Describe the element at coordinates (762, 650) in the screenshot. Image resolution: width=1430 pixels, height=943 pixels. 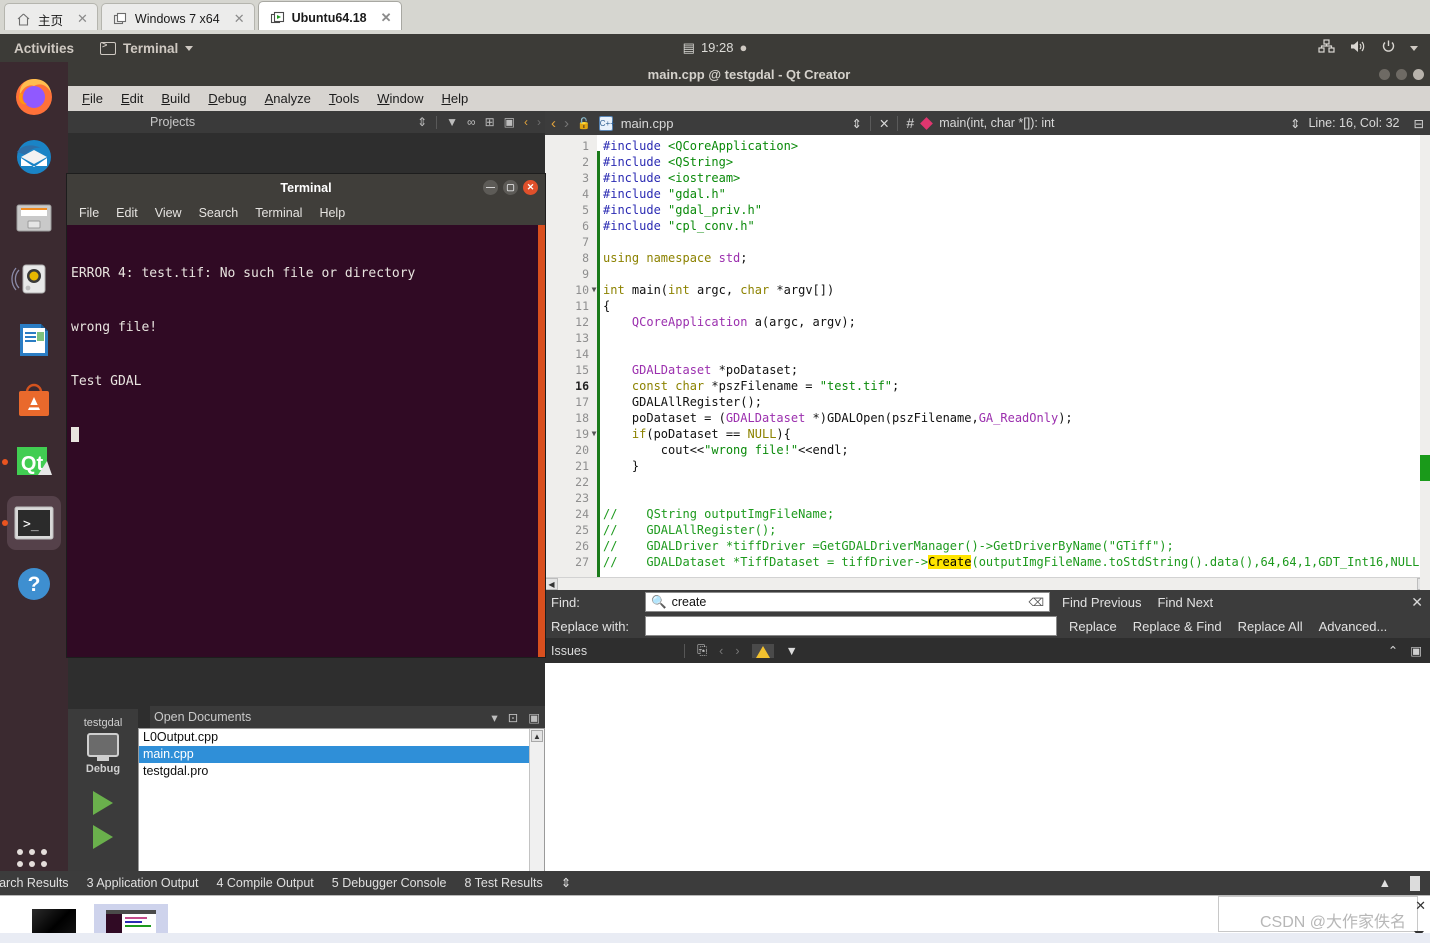
I see `warning-icon` at that location.